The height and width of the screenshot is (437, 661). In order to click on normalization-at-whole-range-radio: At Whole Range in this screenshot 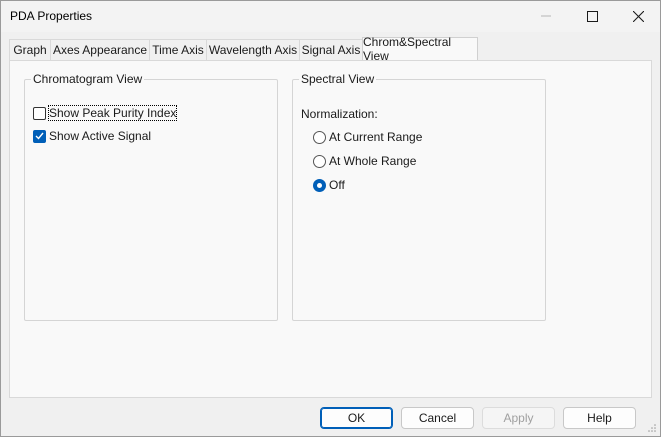, I will do `click(364, 161)`.